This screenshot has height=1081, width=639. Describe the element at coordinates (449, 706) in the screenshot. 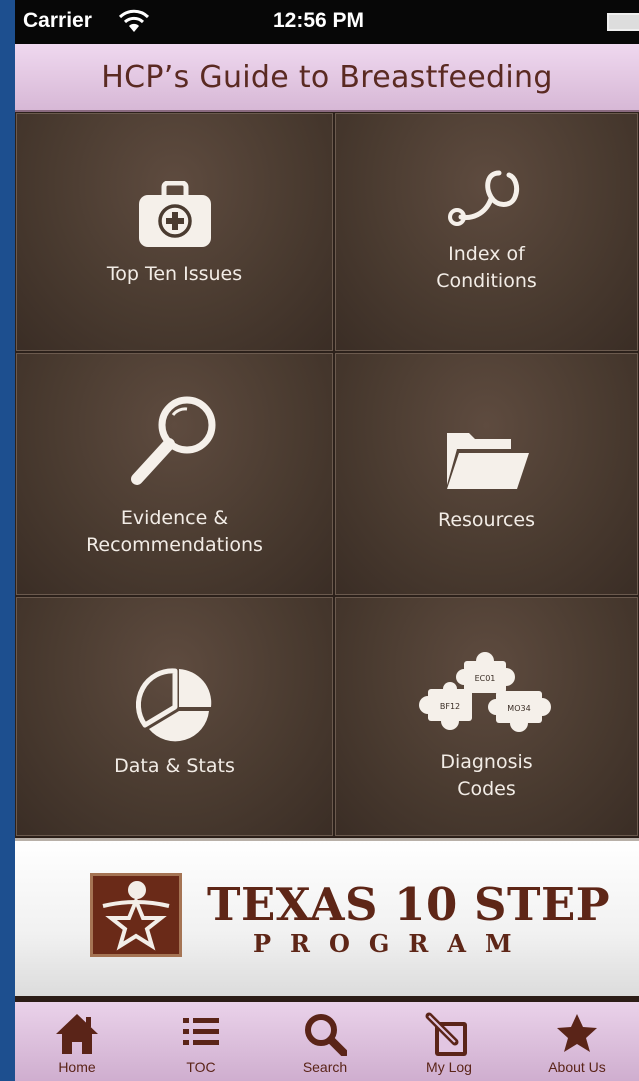

I see `puzzle-code: BF12` at that location.